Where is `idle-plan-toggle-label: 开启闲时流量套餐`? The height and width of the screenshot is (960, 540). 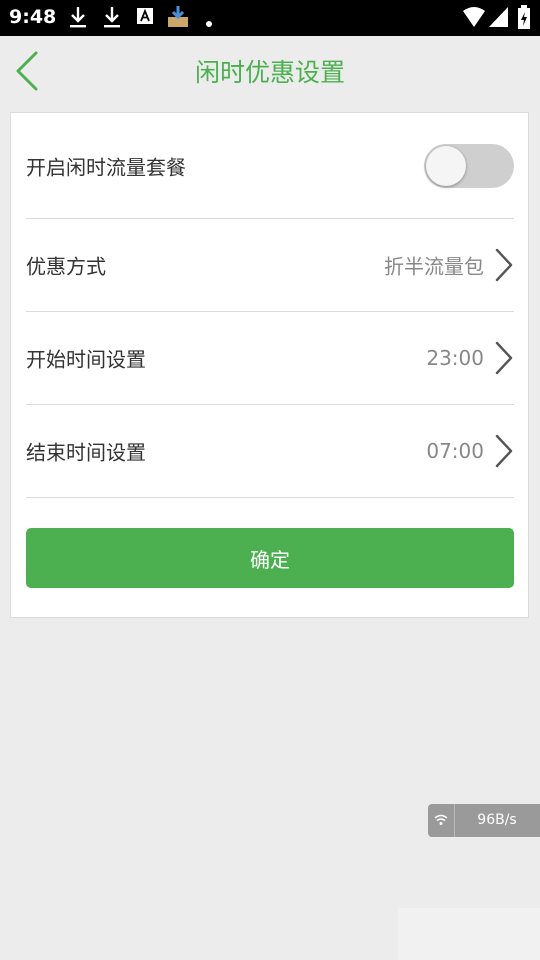
idle-plan-toggle-label: 开启闲时流量套餐 is located at coordinates (106, 167).